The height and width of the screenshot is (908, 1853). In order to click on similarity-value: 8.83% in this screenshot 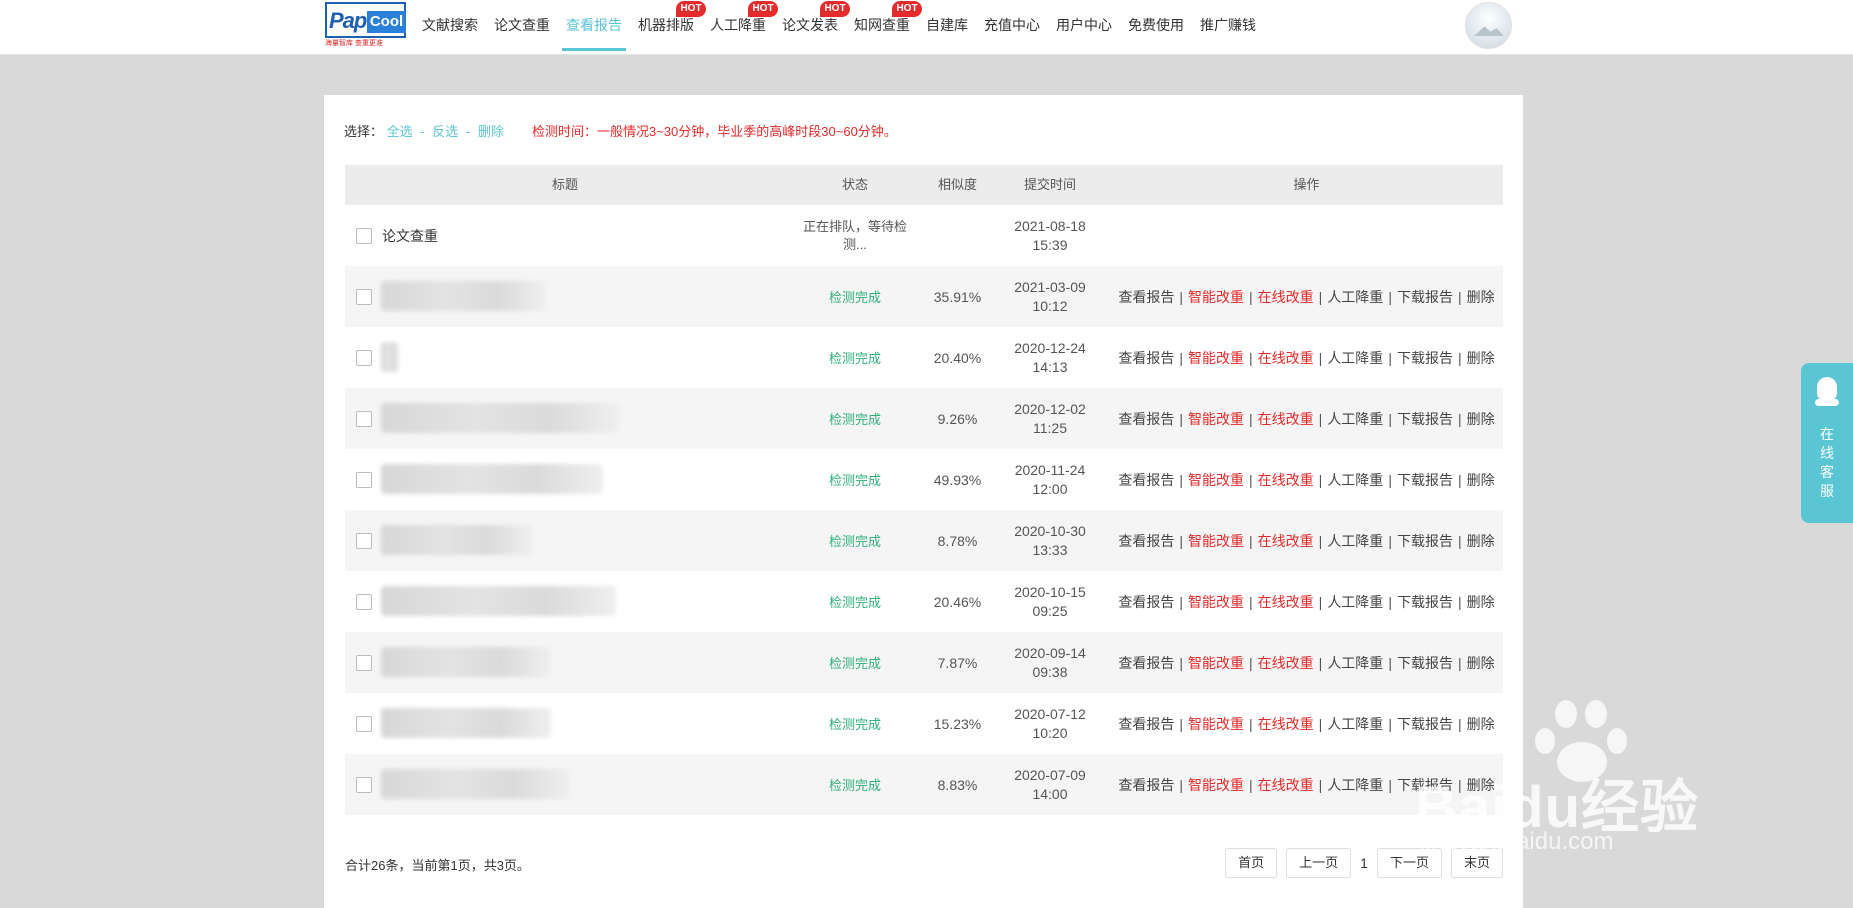, I will do `click(957, 784)`.